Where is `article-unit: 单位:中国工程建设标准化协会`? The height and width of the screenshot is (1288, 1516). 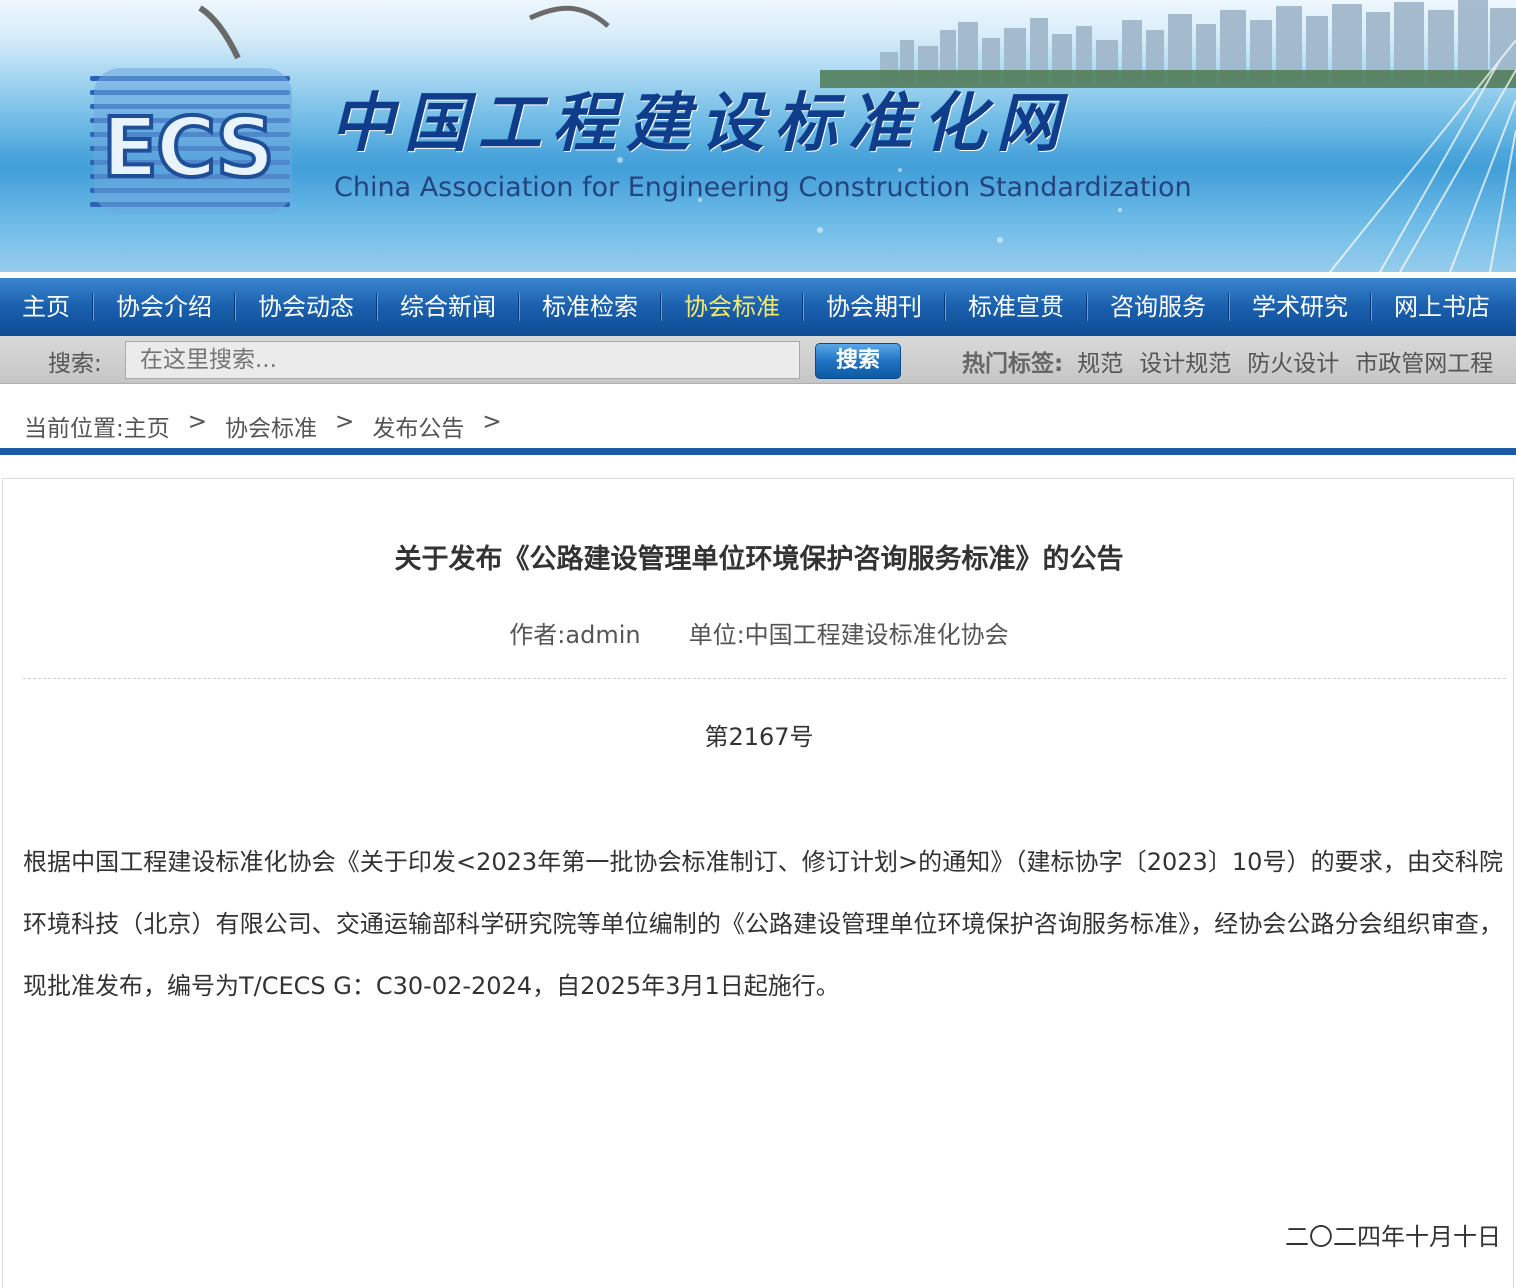 article-unit: 单位:中国工程建设标准化协会 is located at coordinates (848, 635).